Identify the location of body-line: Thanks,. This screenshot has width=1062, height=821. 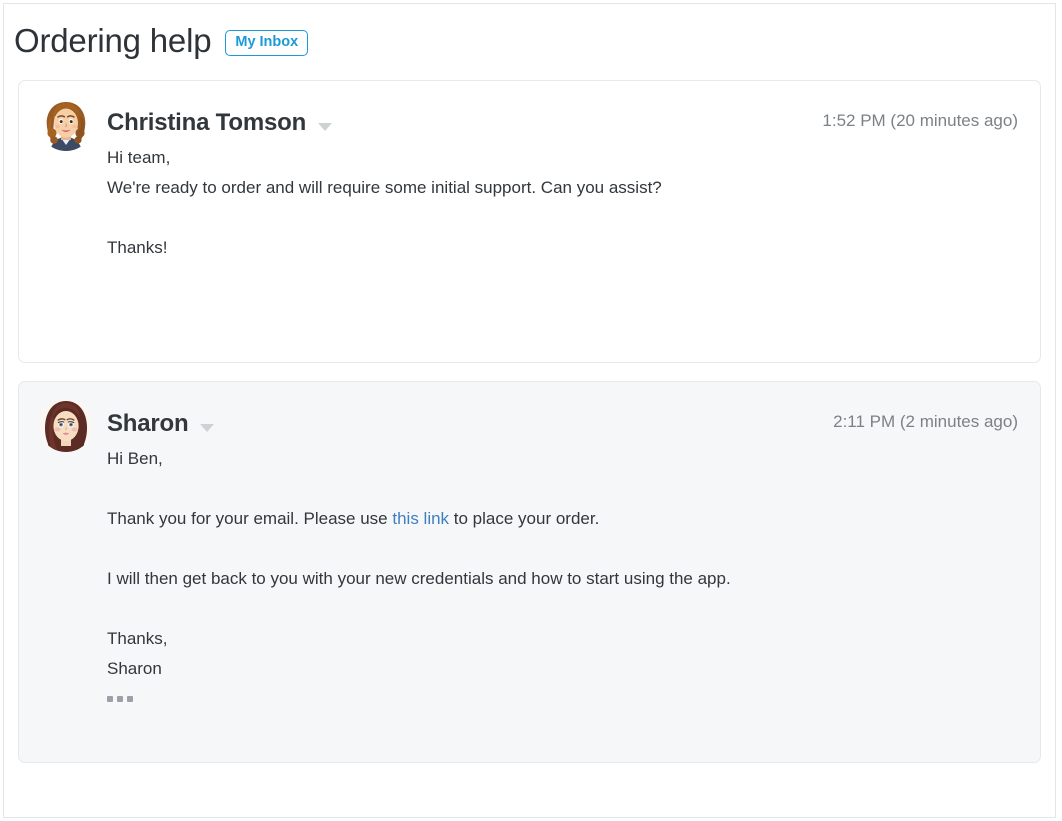
(137, 638).